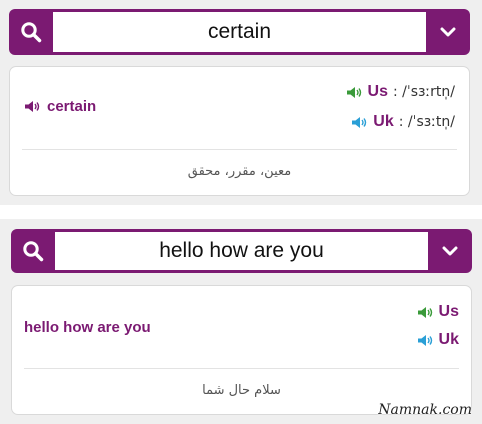  I want to click on us-pronounce-button: Us : /ˈsɜːrtn̩/, so click(400, 92).